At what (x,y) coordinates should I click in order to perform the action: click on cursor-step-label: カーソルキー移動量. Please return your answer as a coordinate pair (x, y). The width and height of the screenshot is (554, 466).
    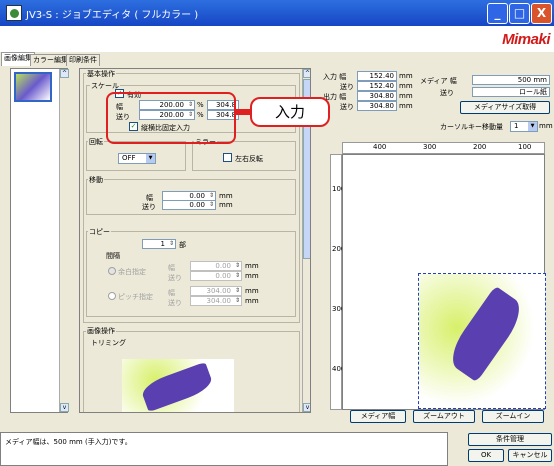
    Looking at the image, I should click on (471, 127).